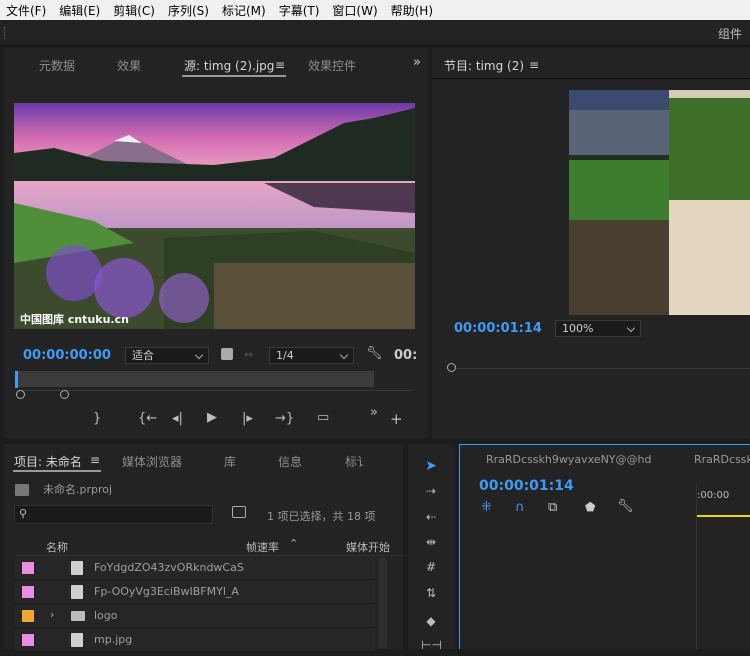 This screenshot has height=656, width=750. What do you see at coordinates (129, 65) in the screenshot?
I see `tab-effects: 效果` at bounding box center [129, 65].